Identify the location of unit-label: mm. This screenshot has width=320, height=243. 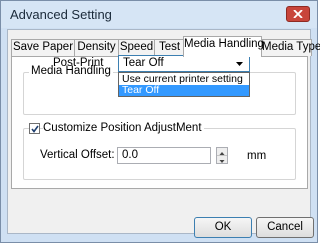
(257, 156).